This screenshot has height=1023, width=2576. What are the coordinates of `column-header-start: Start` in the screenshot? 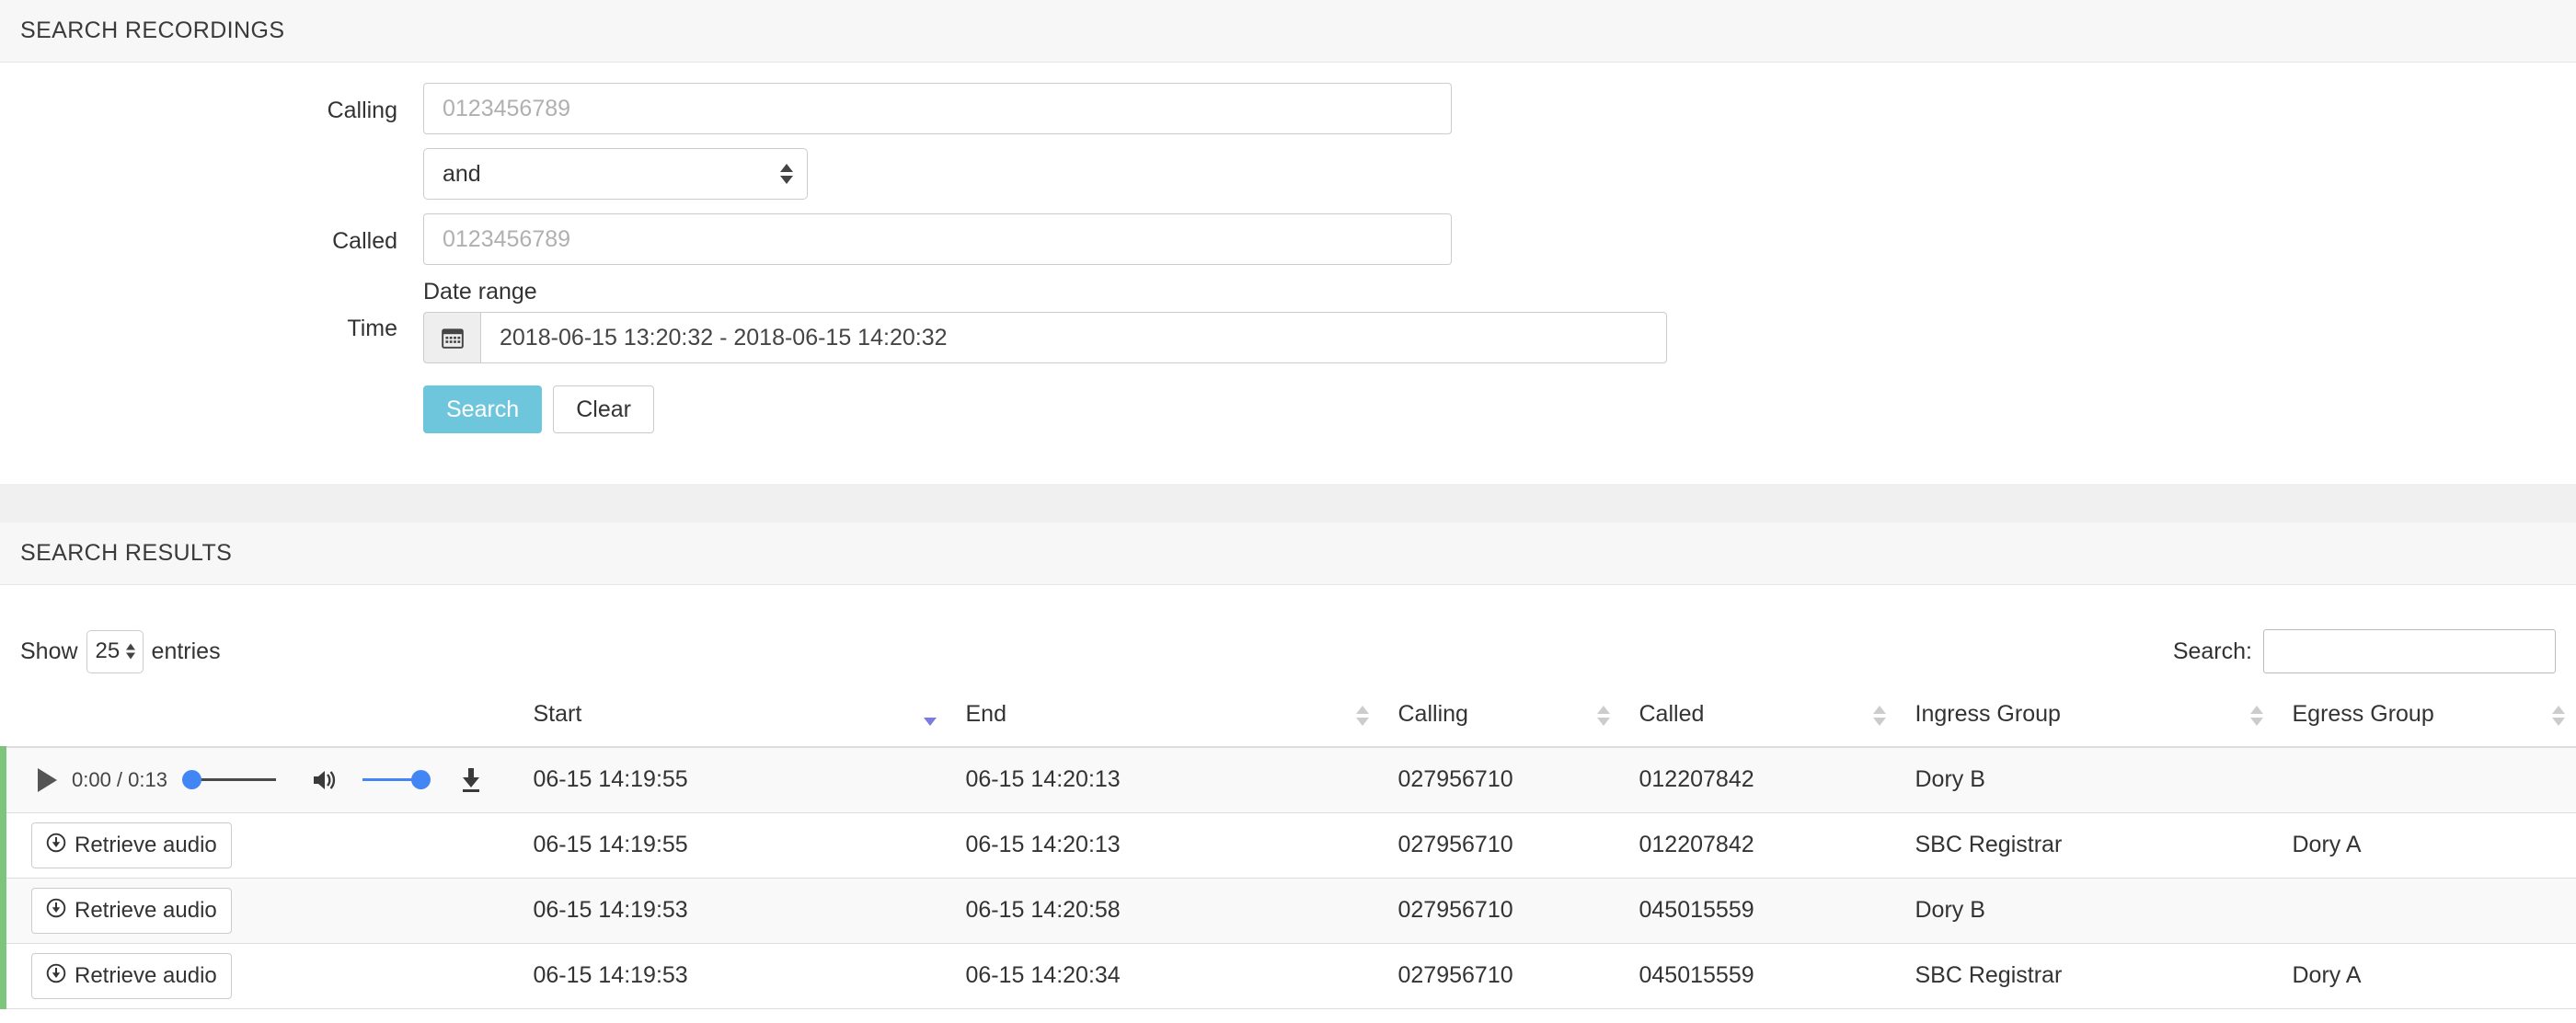 It's located at (734, 718).